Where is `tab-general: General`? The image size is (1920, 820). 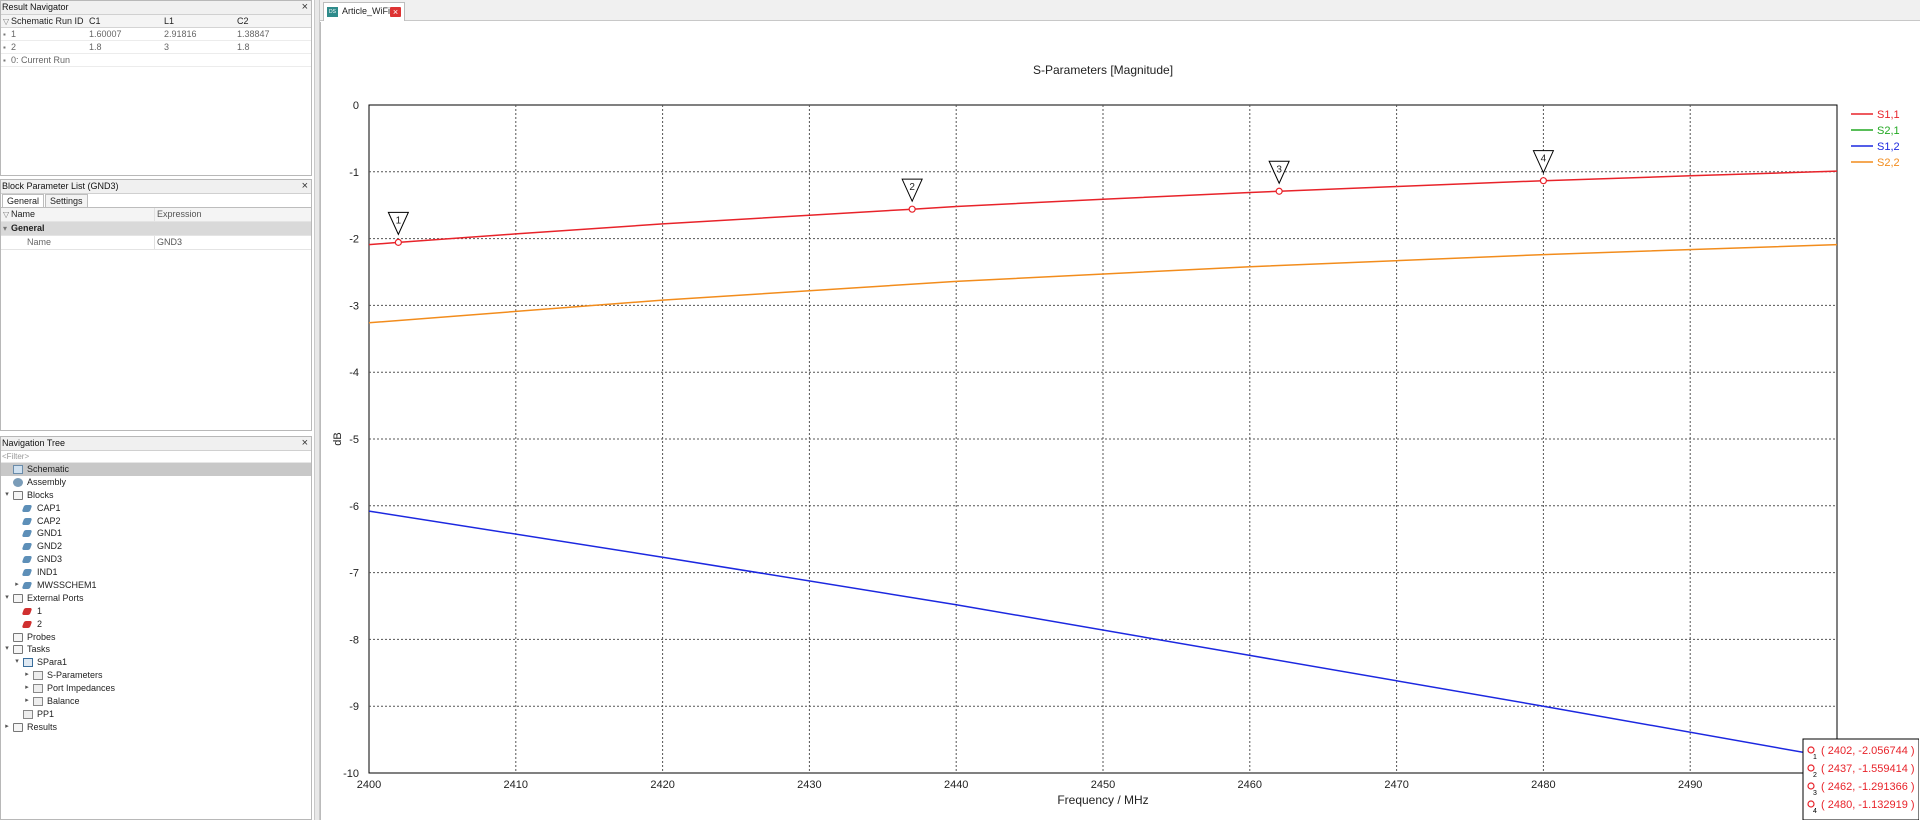 tab-general: General is located at coordinates (23, 200).